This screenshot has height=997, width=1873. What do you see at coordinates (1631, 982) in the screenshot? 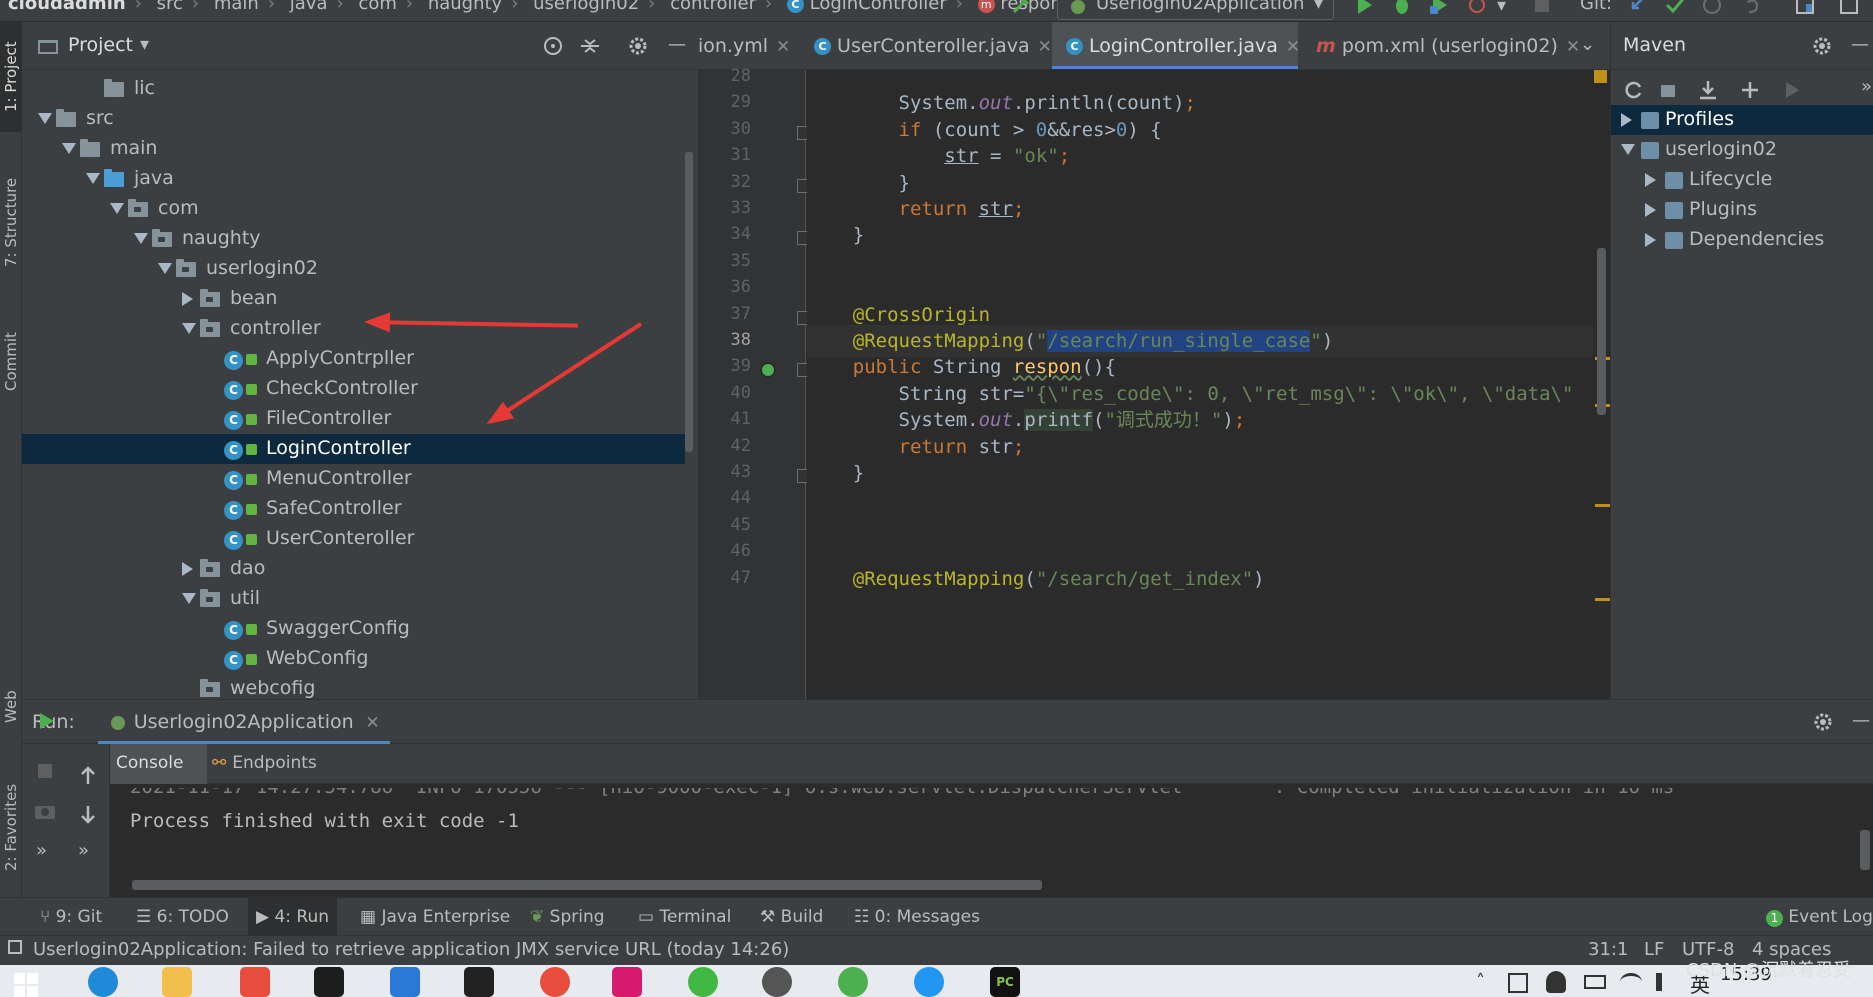
I see `wifi-icon` at bounding box center [1631, 982].